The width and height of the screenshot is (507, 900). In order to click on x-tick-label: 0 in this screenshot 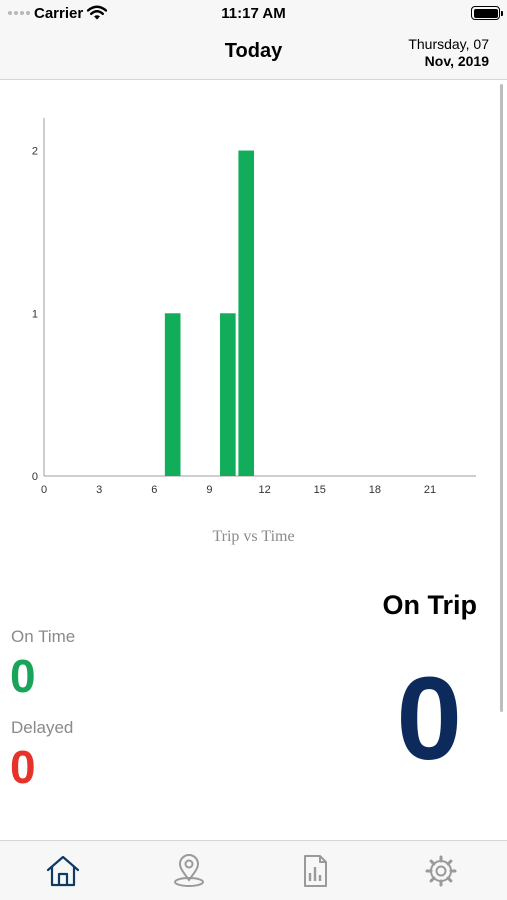, I will do `click(44, 490)`.